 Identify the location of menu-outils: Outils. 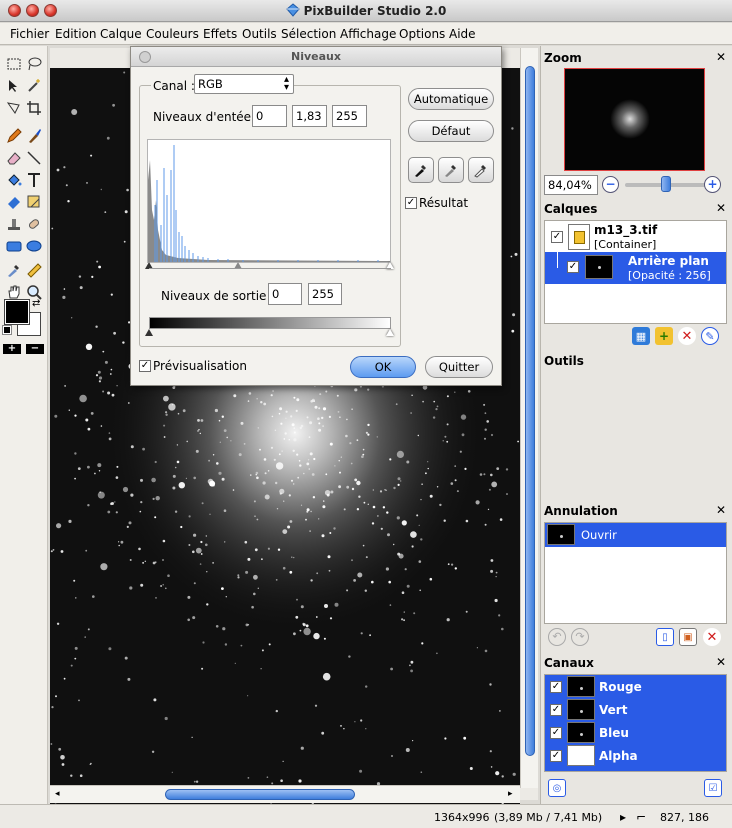
(259, 34).